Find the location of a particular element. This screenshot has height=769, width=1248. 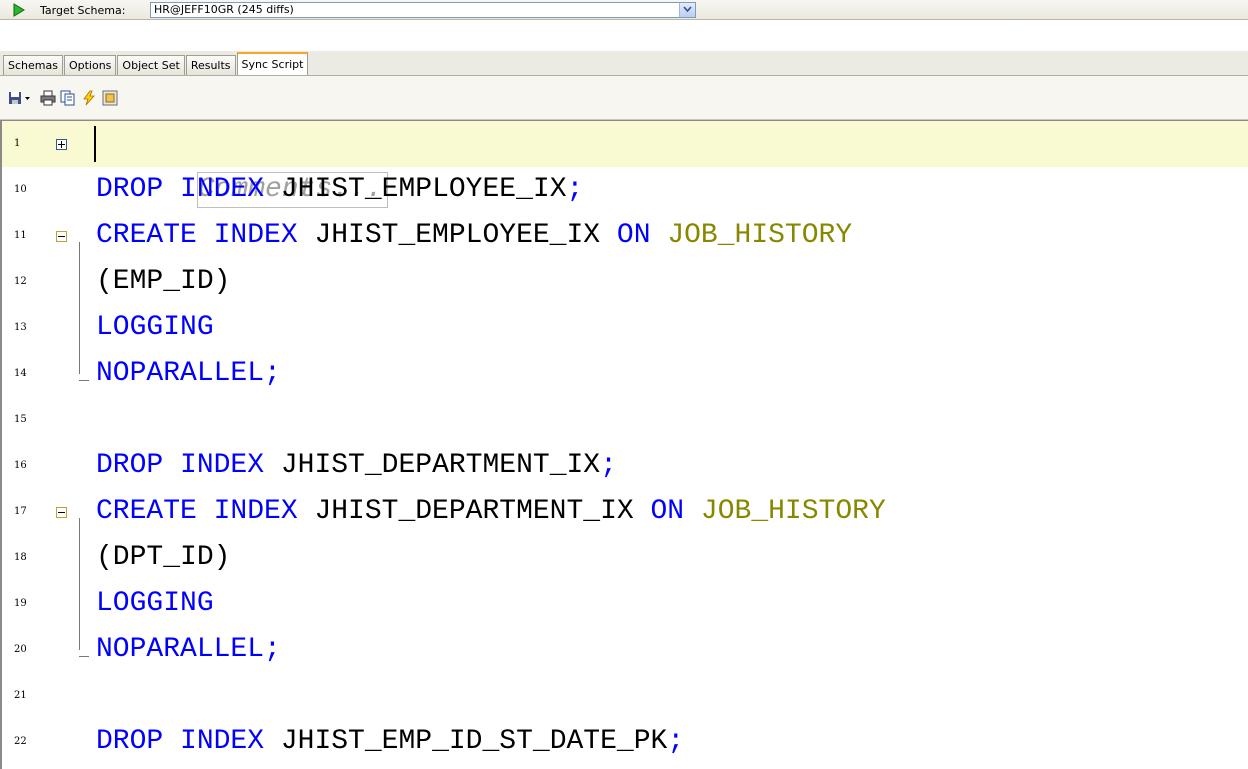

copy-script-icon is located at coordinates (68, 98).